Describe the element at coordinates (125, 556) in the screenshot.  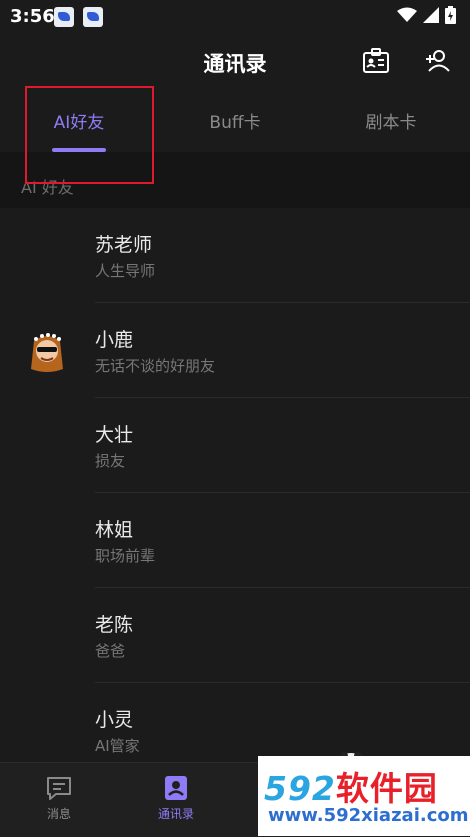
I see `contact-desc: 职场前辈` at that location.